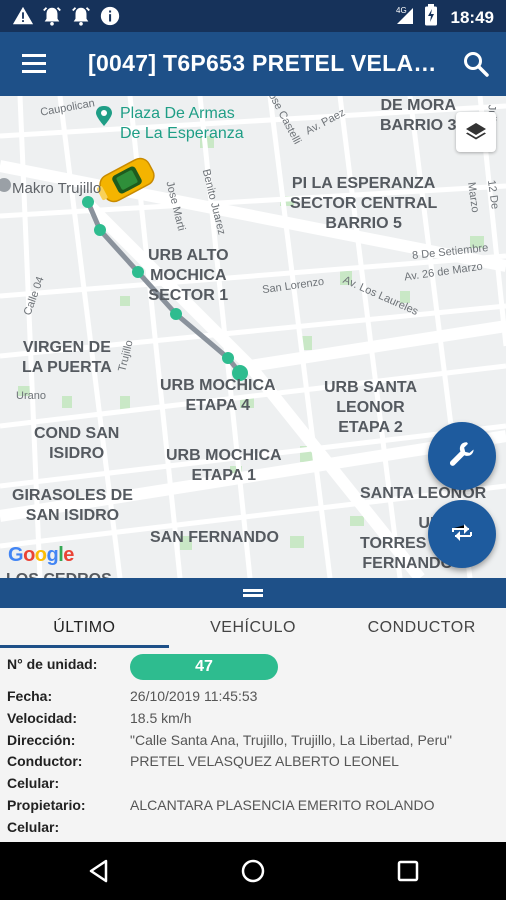 This screenshot has height=900, width=506. I want to click on map-label-cond-san-isidro: COND SAN ISIDRO, so click(77, 443).